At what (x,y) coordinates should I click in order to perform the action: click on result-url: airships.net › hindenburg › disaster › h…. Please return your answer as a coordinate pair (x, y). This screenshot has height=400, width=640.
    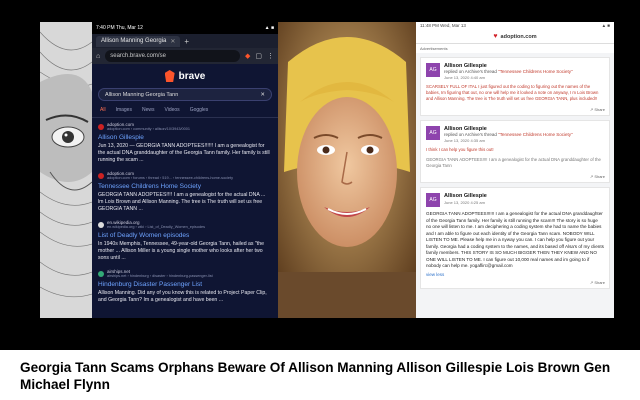
    Looking at the image, I should click on (160, 276).